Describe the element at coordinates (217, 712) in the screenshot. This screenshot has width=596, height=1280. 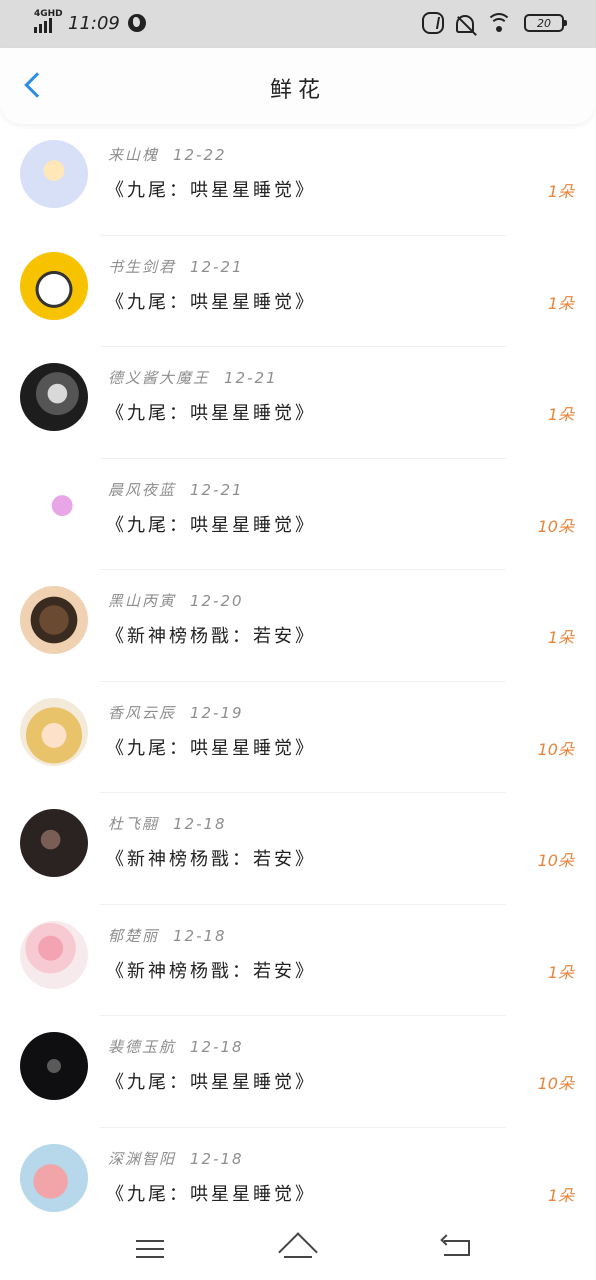
I see `item-date: 12-19` at that location.